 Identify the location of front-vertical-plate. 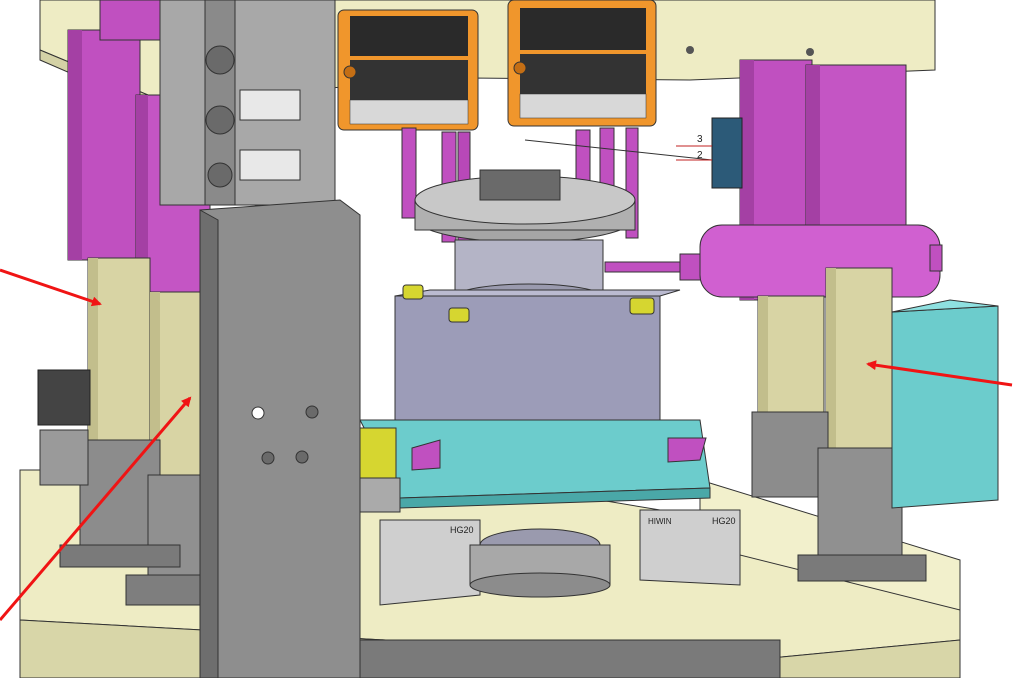
(280, 439).